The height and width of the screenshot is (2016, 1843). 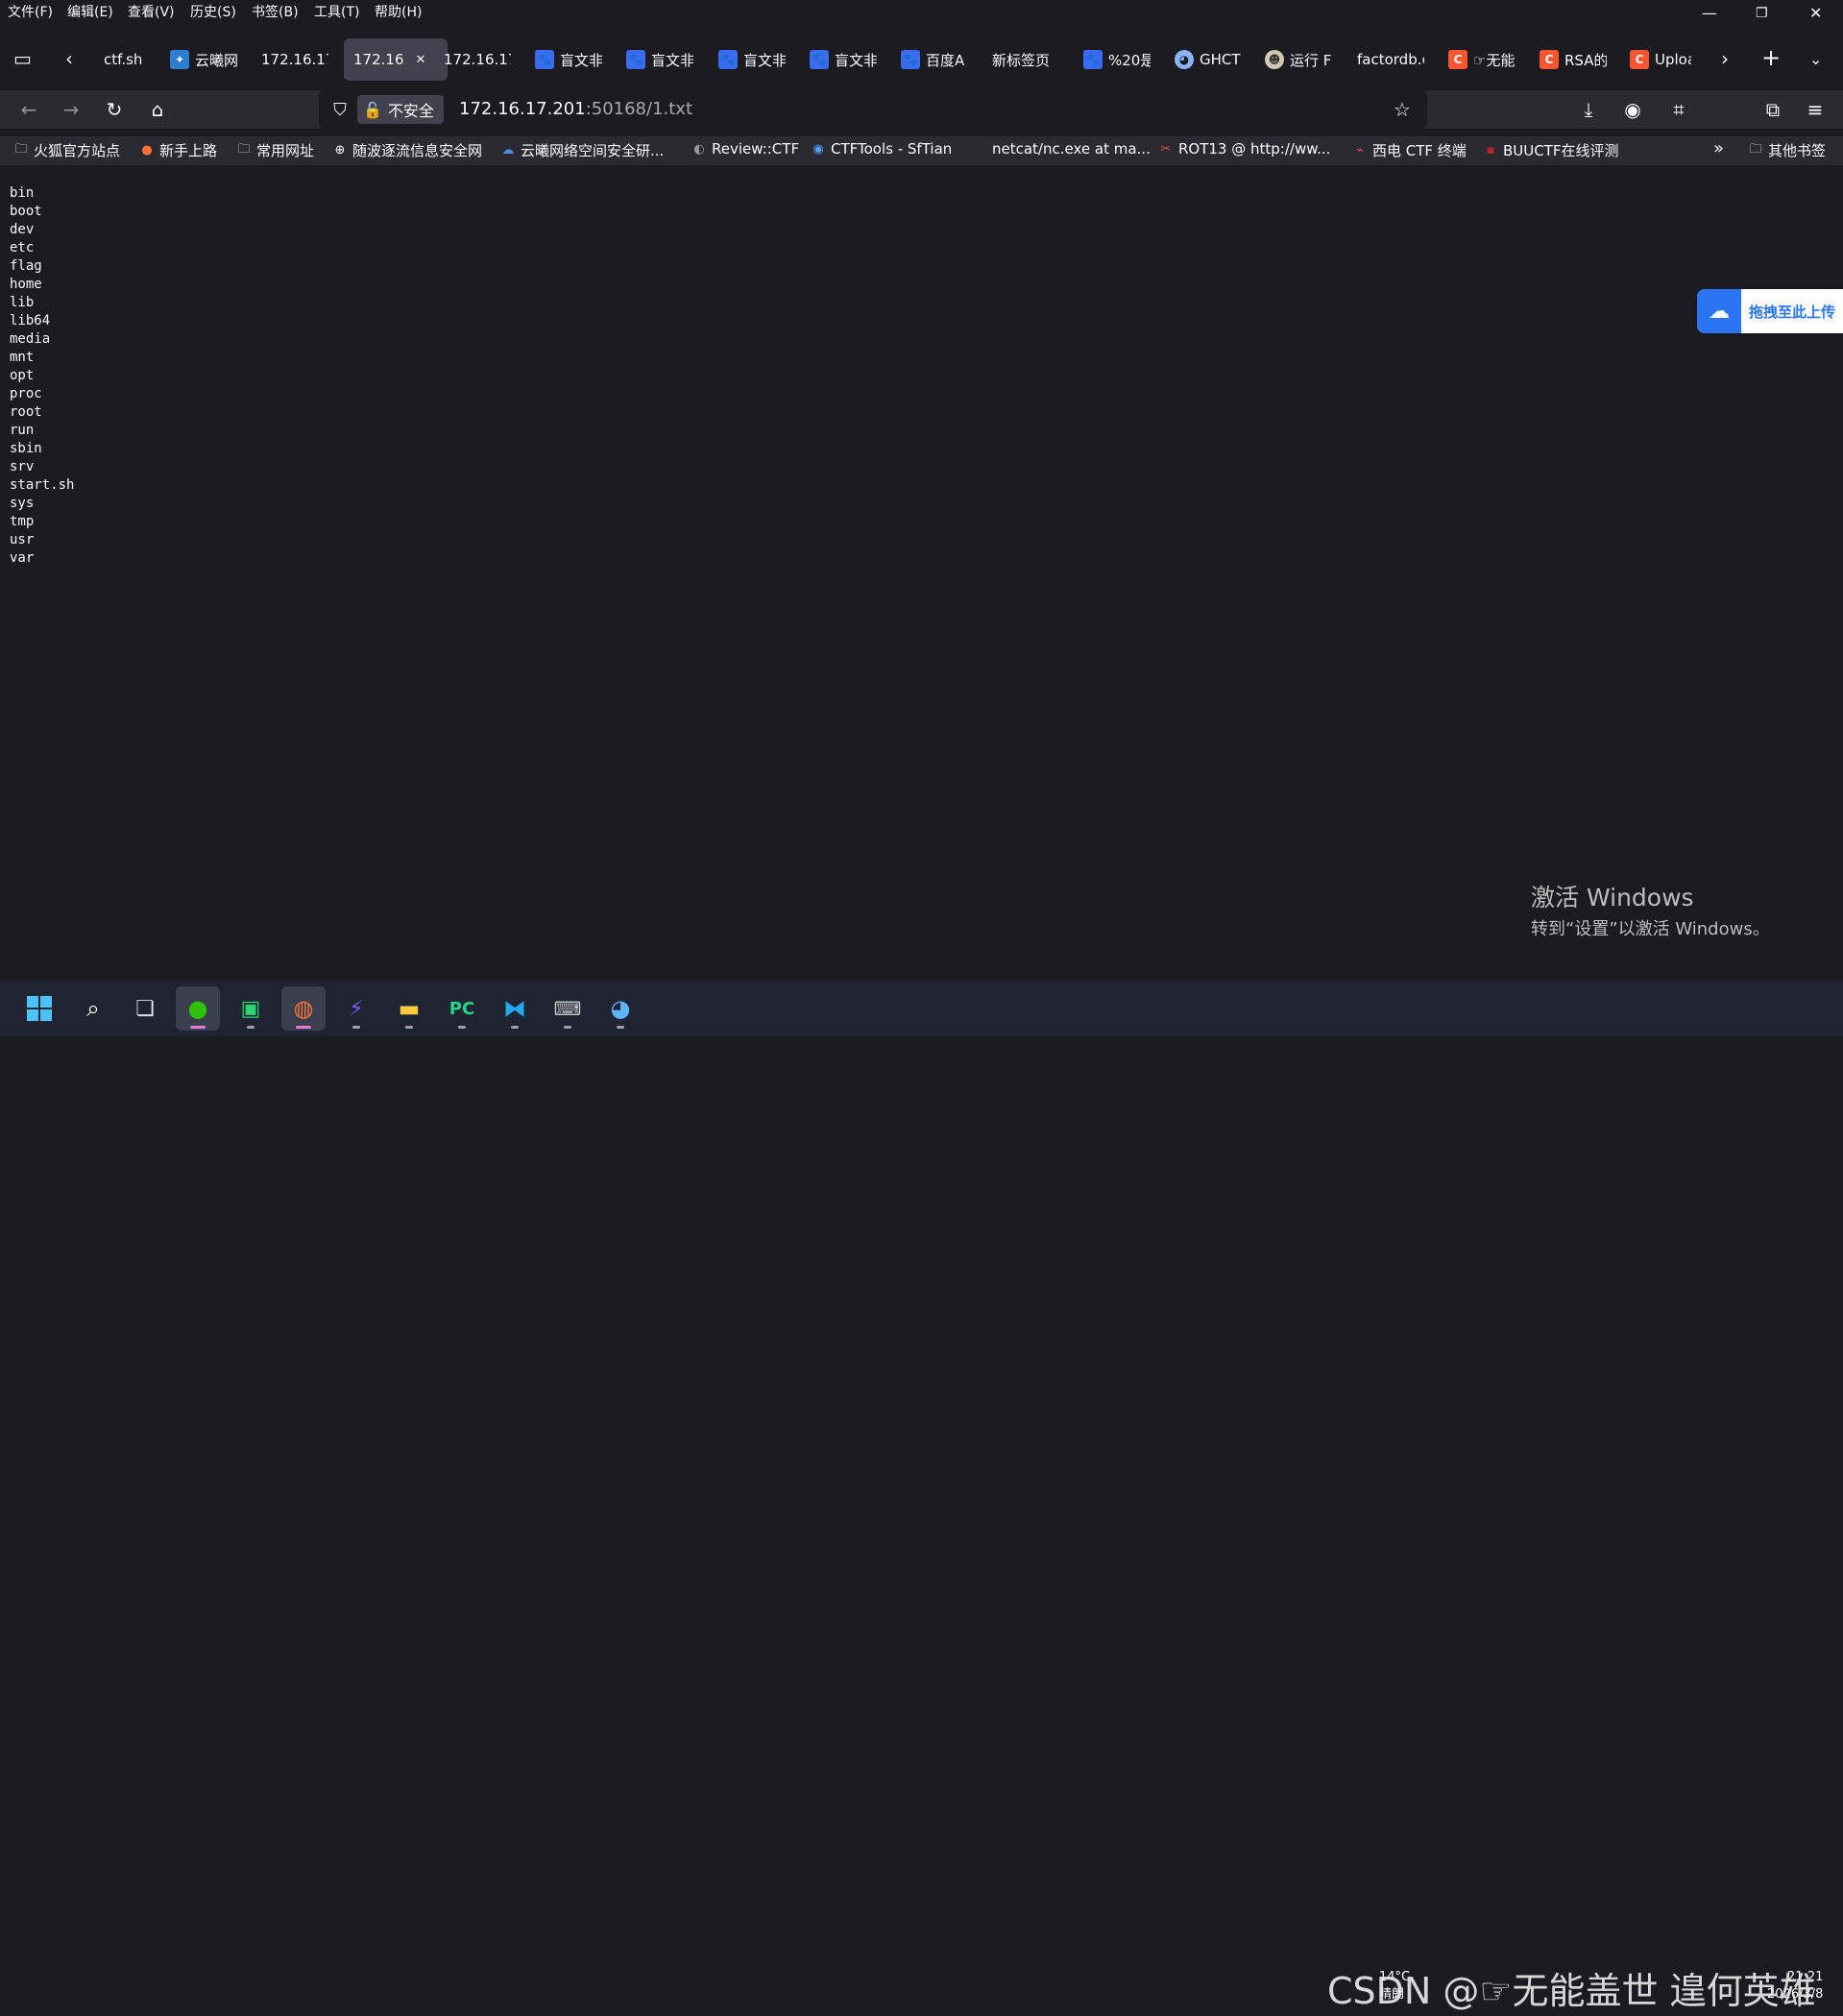 What do you see at coordinates (417, 150) in the screenshot?
I see `bookmark-label: 随波逐流信息安全网` at bounding box center [417, 150].